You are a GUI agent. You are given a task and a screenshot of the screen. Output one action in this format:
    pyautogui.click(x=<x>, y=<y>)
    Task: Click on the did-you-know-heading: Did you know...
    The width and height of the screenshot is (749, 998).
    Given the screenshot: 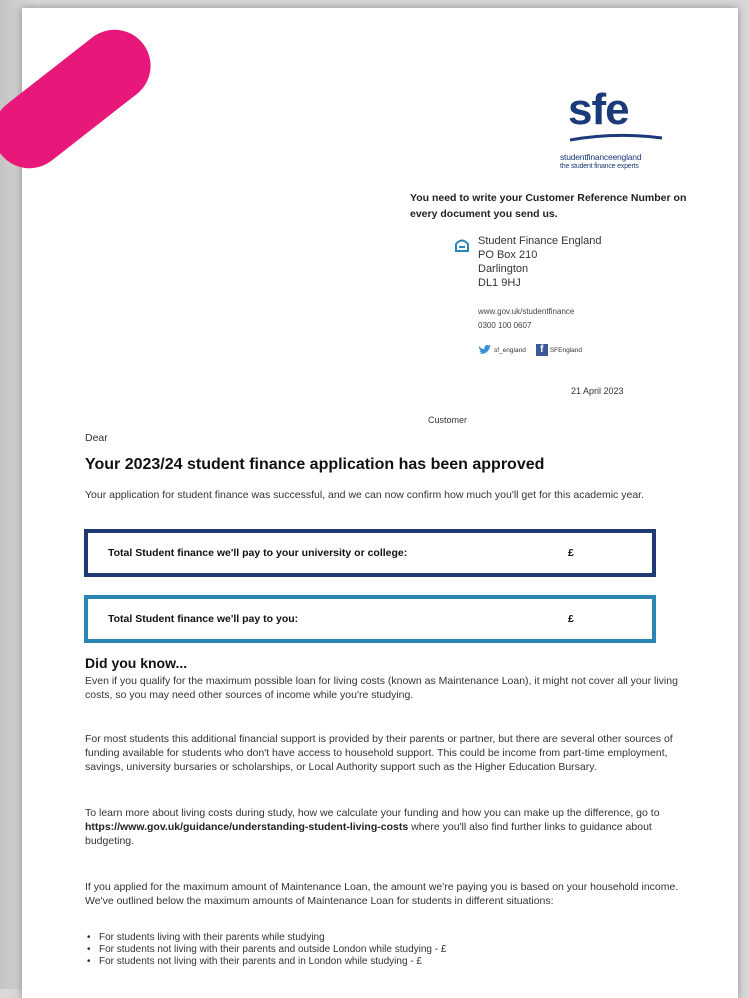 What is the action you would take?
    pyautogui.click(x=136, y=663)
    